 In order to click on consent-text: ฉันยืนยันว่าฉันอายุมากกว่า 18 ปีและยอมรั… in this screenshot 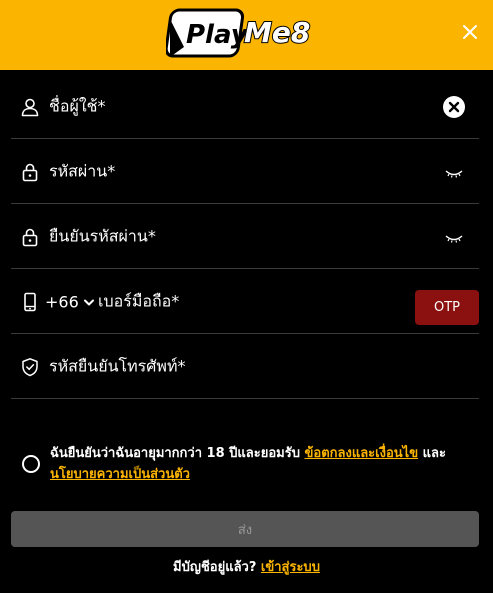, I will do `click(250, 464)`.